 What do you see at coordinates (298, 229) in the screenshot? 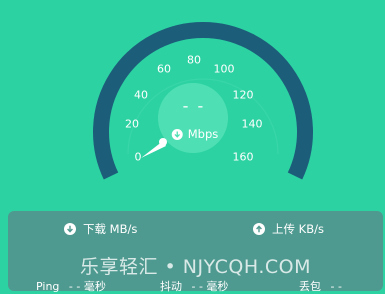
I see `upload-label: 上传 KB/s` at bounding box center [298, 229].